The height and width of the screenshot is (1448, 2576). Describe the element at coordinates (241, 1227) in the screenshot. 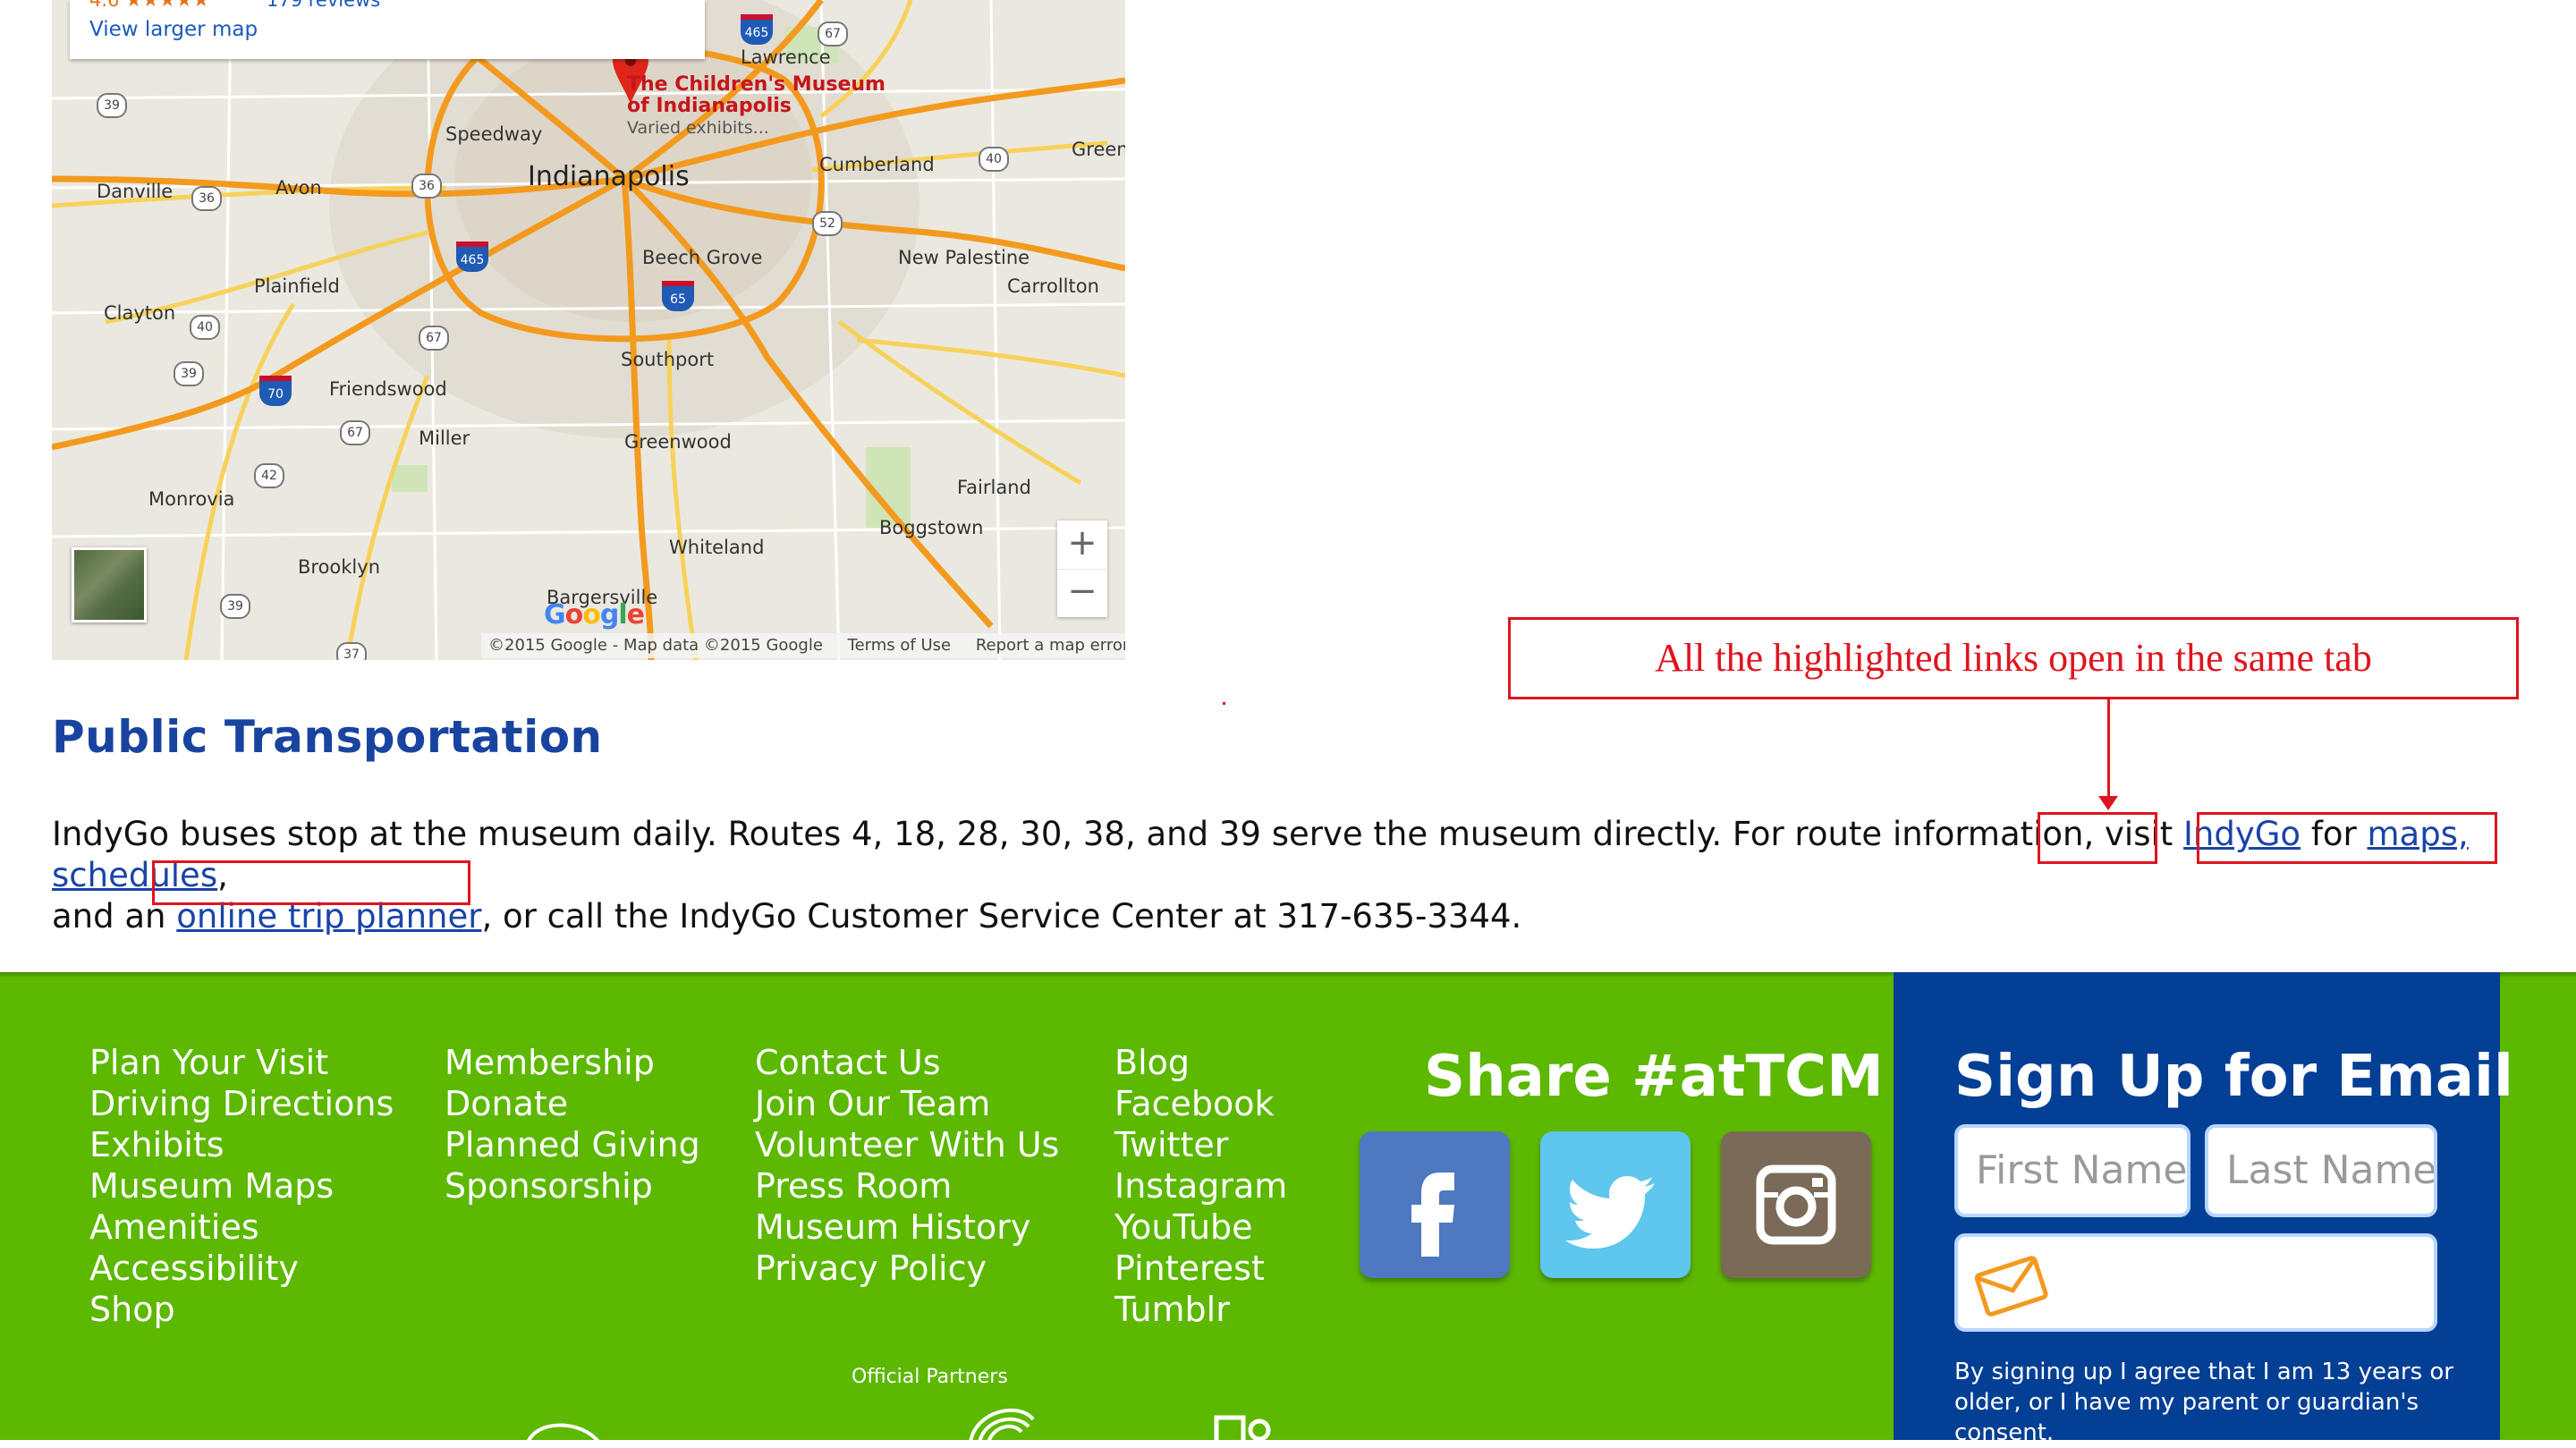

I see `footer-link: Amenities` at that location.